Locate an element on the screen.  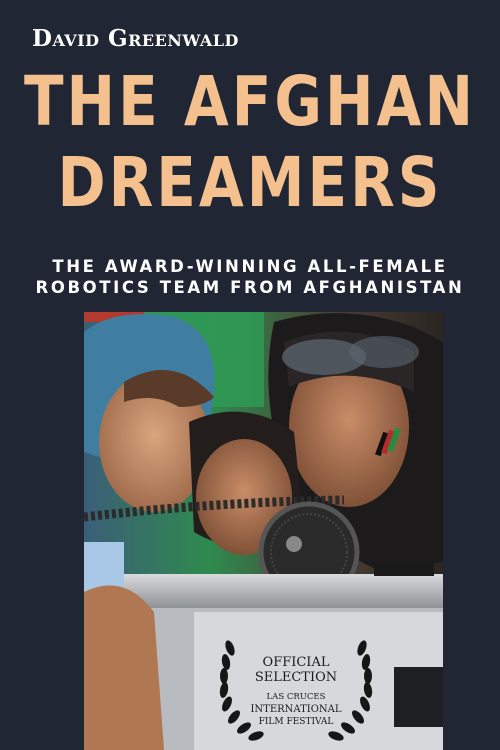
laurel-line-official: OFFICIAL is located at coordinates (296, 662).